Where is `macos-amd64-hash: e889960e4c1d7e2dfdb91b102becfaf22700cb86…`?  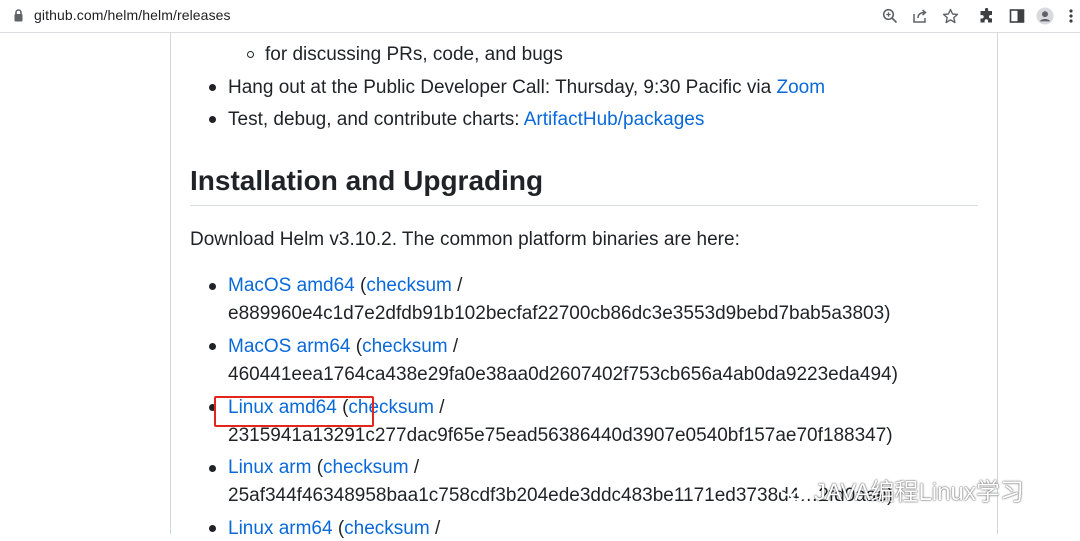 macos-amd64-hash: e889960e4c1d7e2dfdb91b102becfaf22700cb86… is located at coordinates (559, 313).